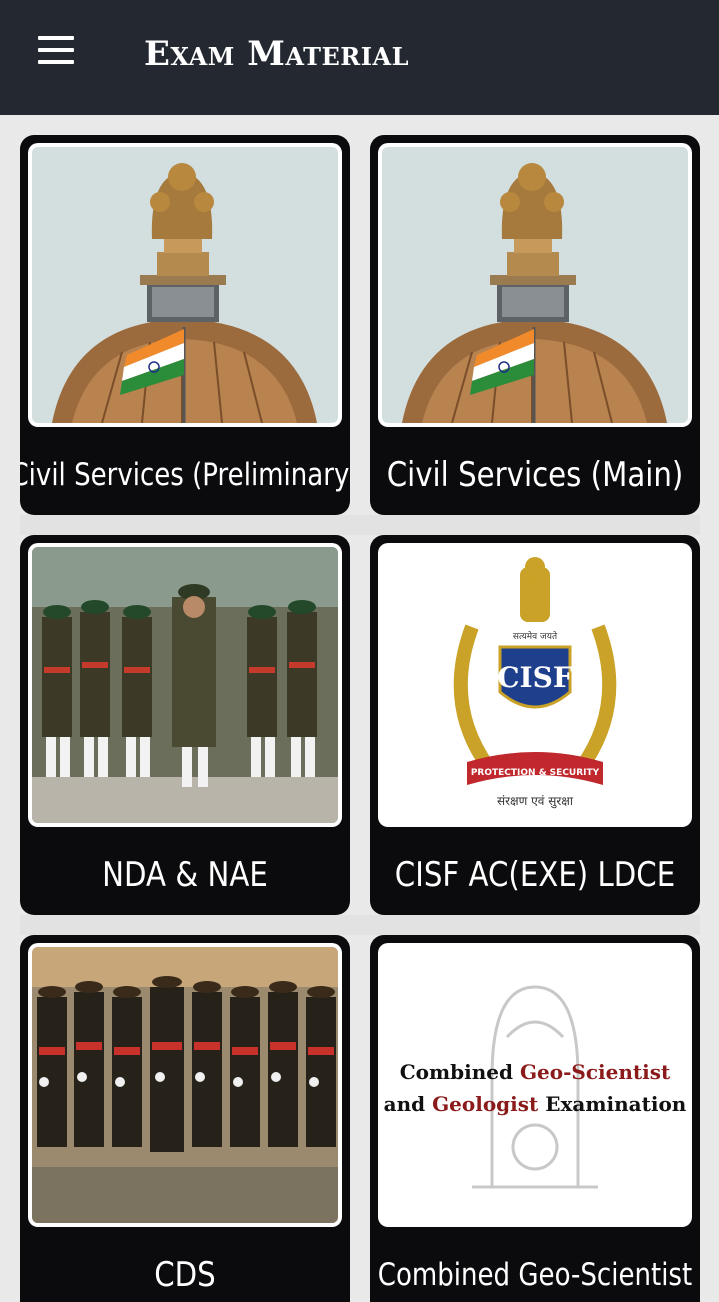 This screenshot has height=1302, width=719. I want to click on app-bar: Exam Material, so click(359, 57).